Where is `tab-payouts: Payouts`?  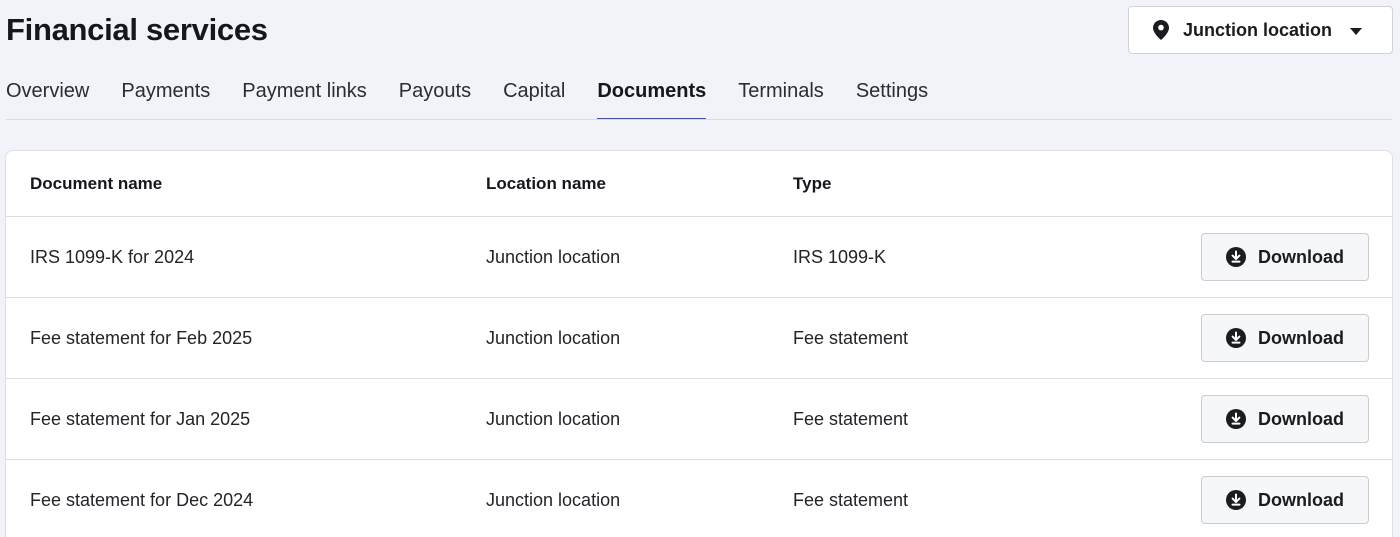 tab-payouts: Payouts is located at coordinates (435, 96).